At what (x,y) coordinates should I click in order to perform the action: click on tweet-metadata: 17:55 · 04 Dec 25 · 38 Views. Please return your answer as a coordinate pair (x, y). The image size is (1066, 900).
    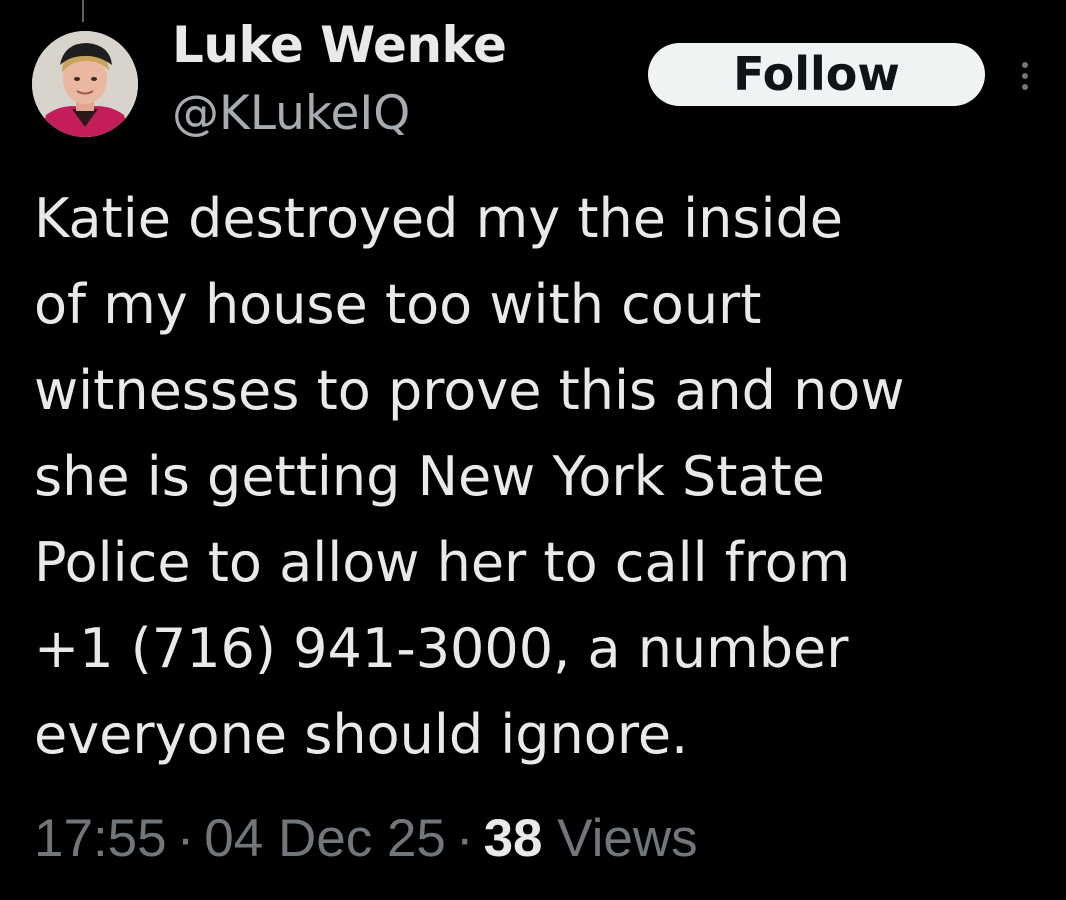
    Looking at the image, I should click on (366, 839).